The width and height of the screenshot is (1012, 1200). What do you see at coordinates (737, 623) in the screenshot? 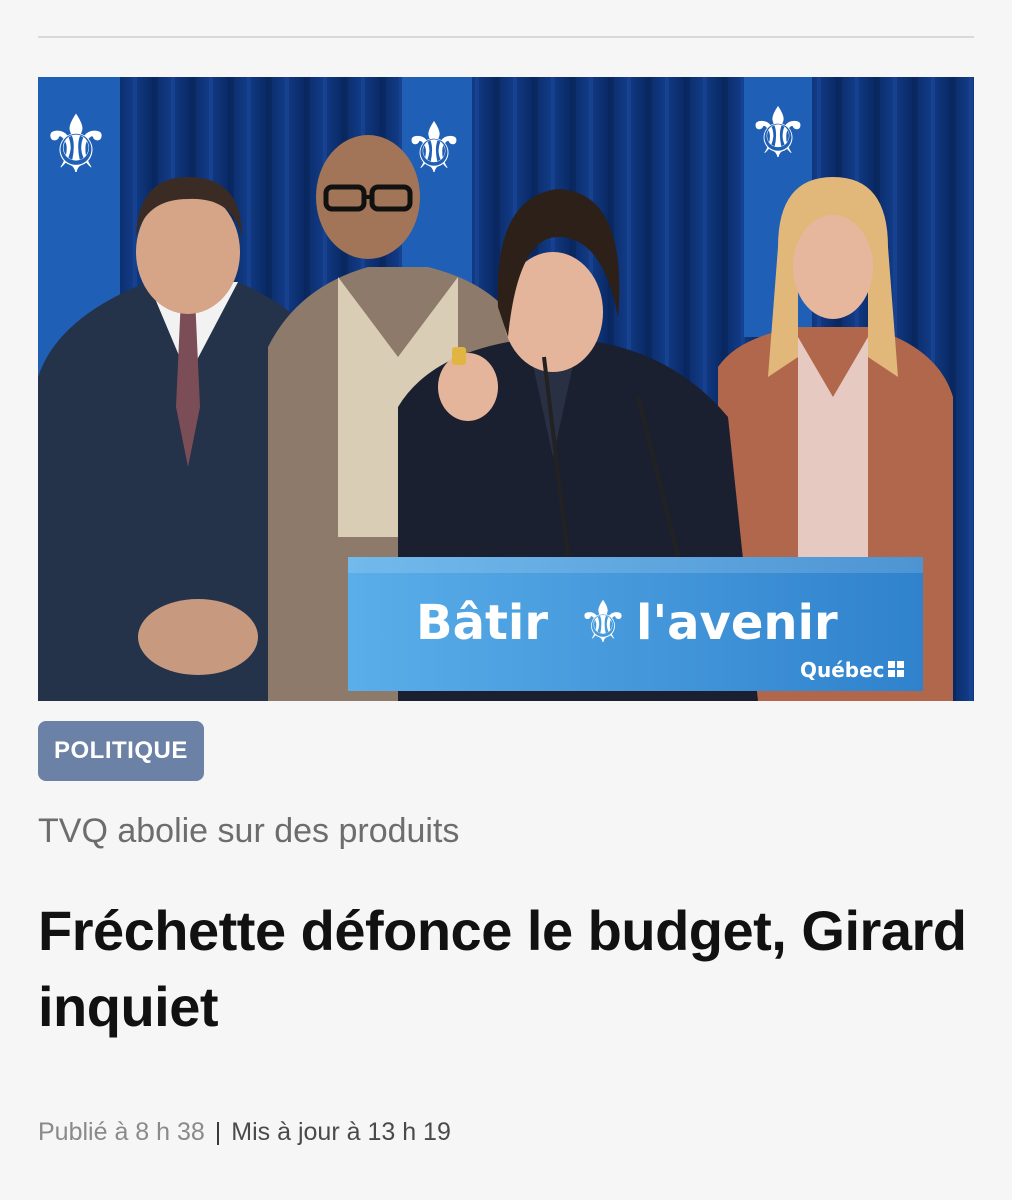
I see `podium-text-avenir: l'avenir` at bounding box center [737, 623].